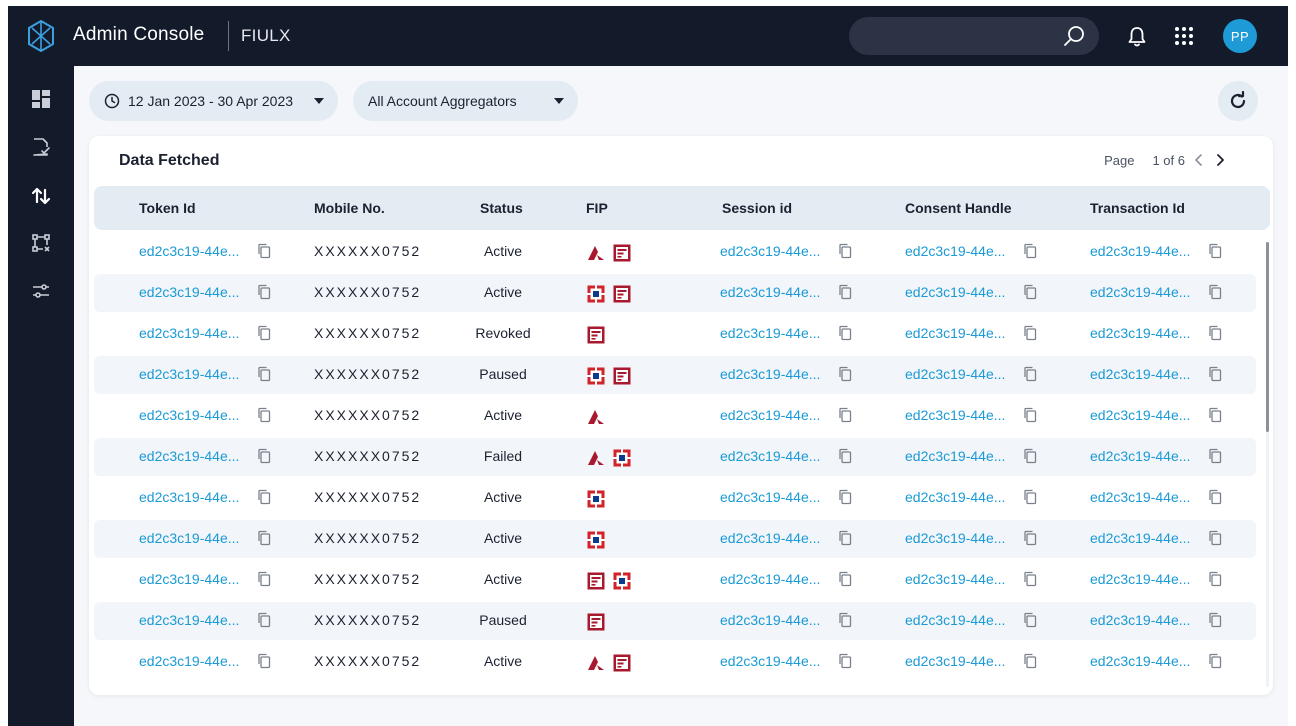  Describe the element at coordinates (465, 101) in the screenshot. I see `aggregator-select: All Account Aggregators` at that location.